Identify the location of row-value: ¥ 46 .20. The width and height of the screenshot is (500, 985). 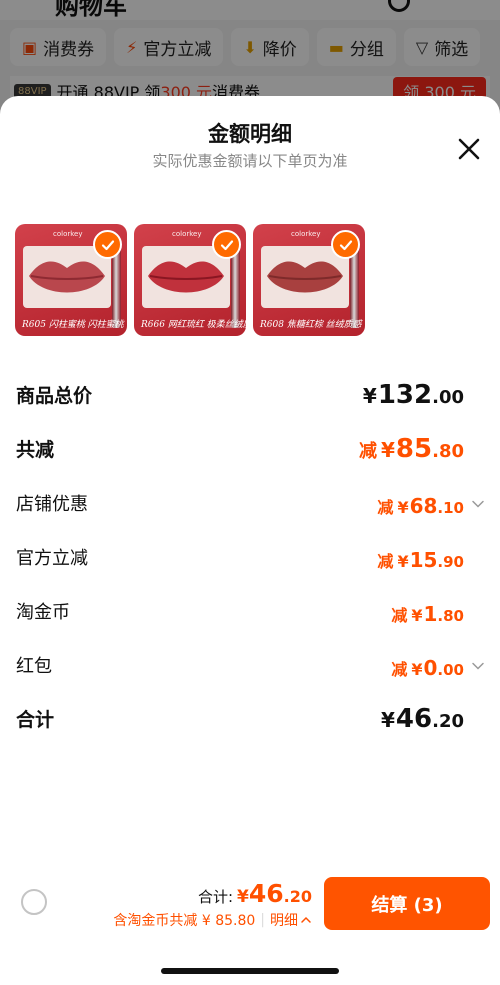
(422, 719).